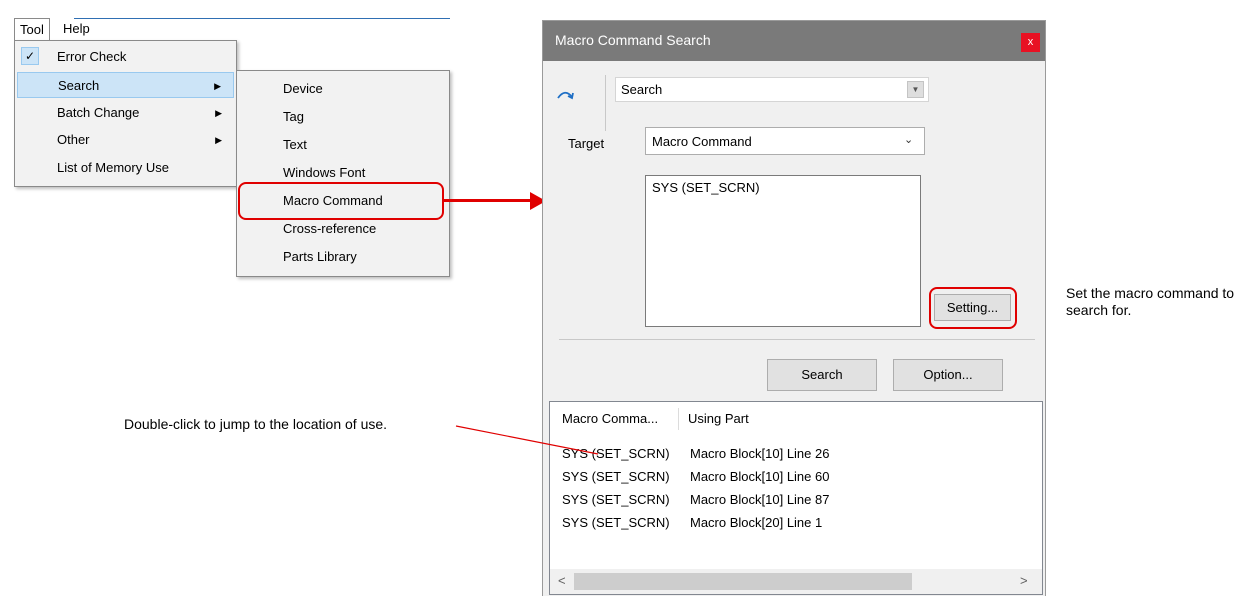  I want to click on menu-help: Help, so click(76, 28).